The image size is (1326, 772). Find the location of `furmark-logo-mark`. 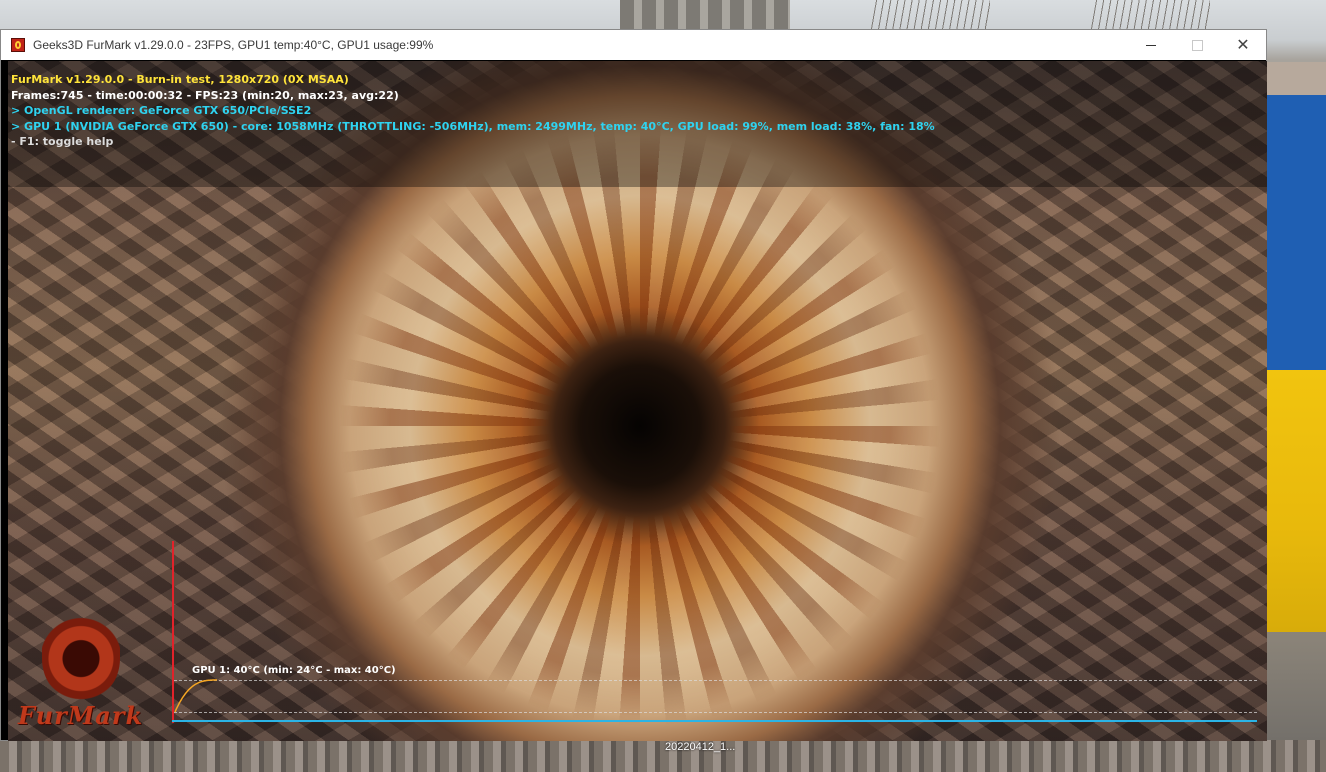

furmark-logo-mark is located at coordinates (81, 654).